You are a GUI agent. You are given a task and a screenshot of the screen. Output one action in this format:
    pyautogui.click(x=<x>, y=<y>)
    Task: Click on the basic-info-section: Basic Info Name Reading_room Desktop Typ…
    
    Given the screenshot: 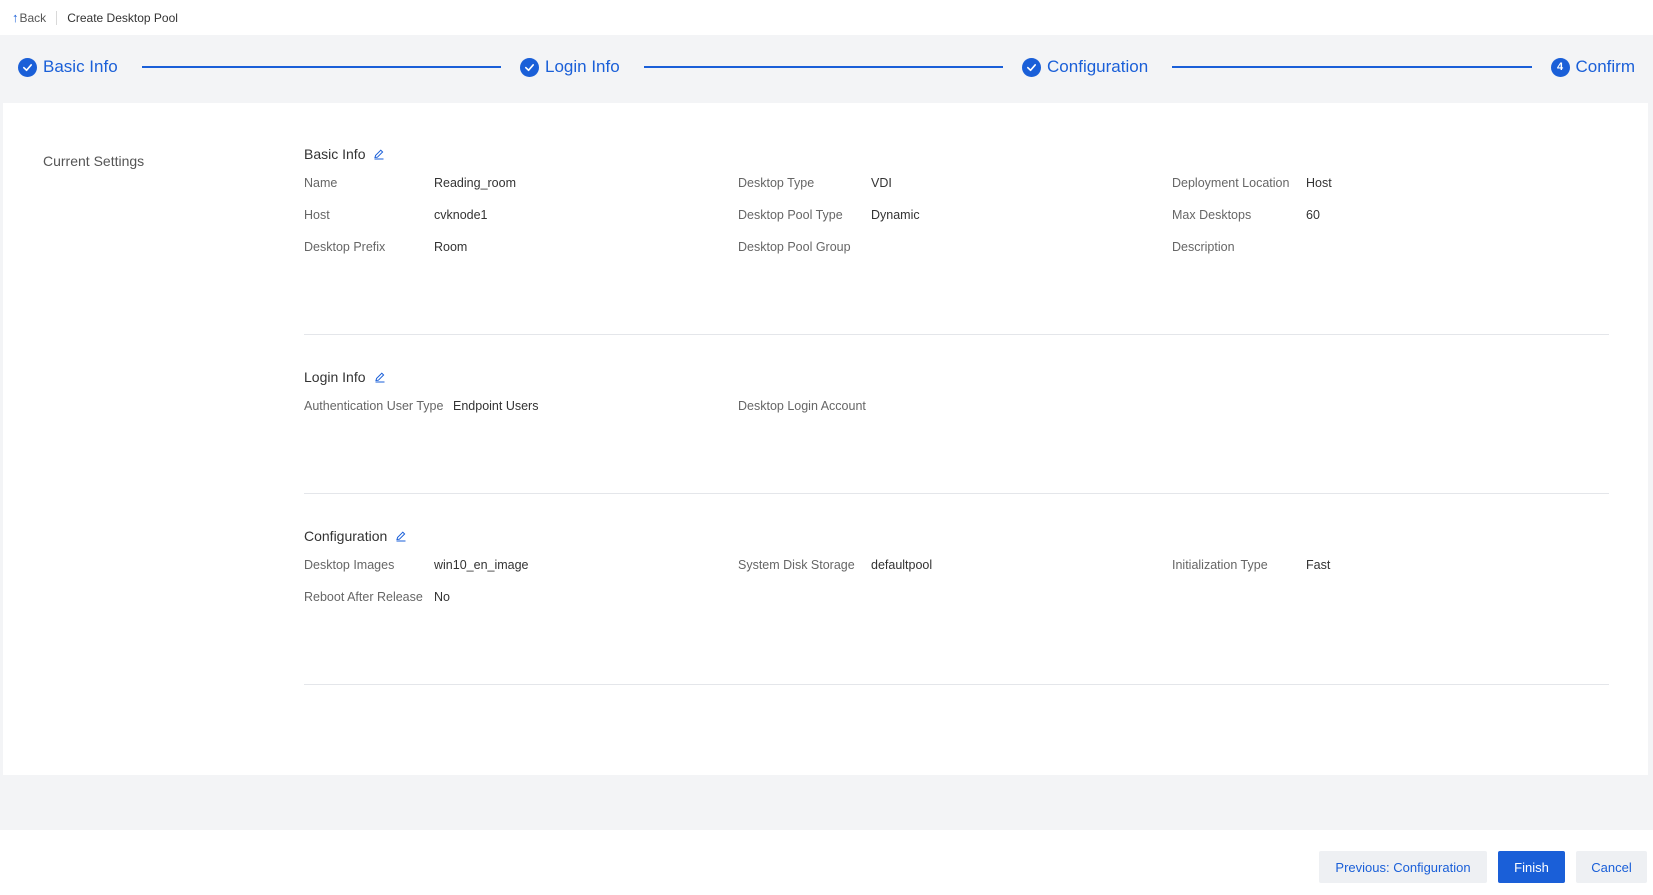 What is the action you would take?
    pyautogui.click(x=956, y=209)
    